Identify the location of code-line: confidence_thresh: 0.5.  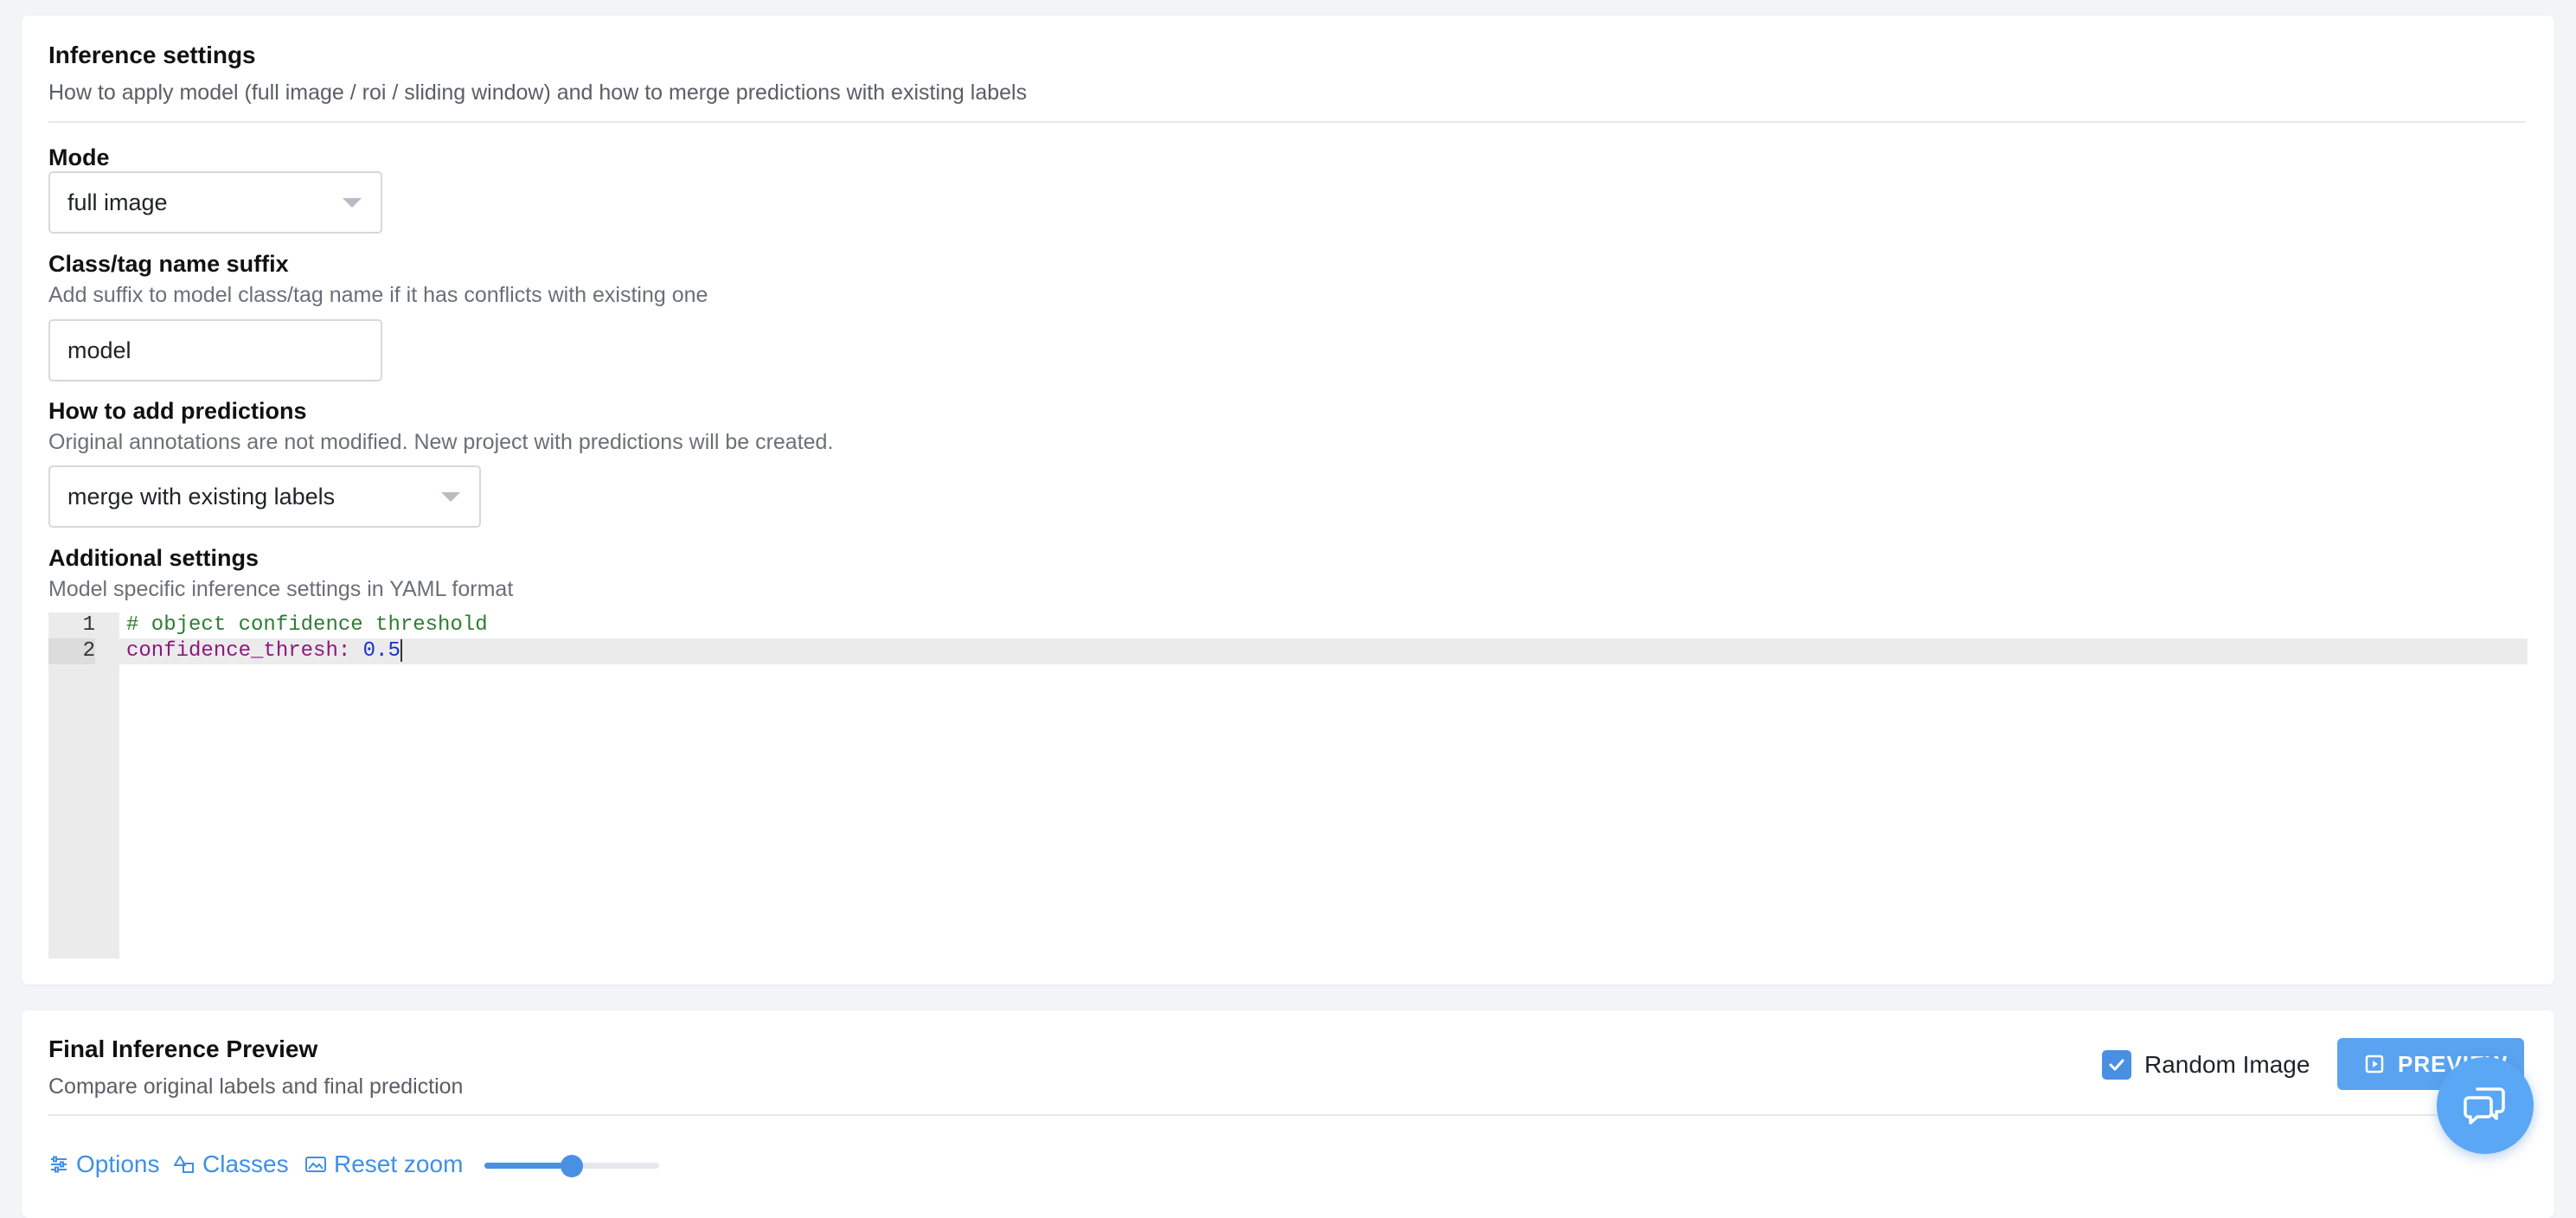
(264, 651).